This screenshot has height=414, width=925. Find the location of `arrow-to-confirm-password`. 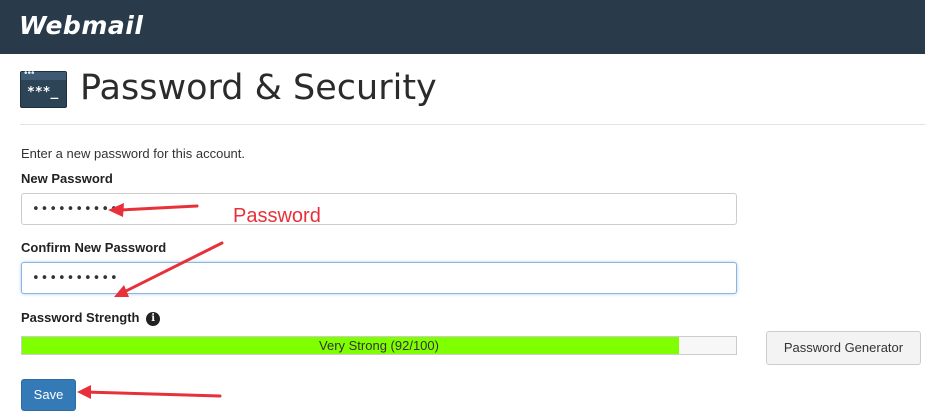

arrow-to-confirm-password is located at coordinates (173, 267).